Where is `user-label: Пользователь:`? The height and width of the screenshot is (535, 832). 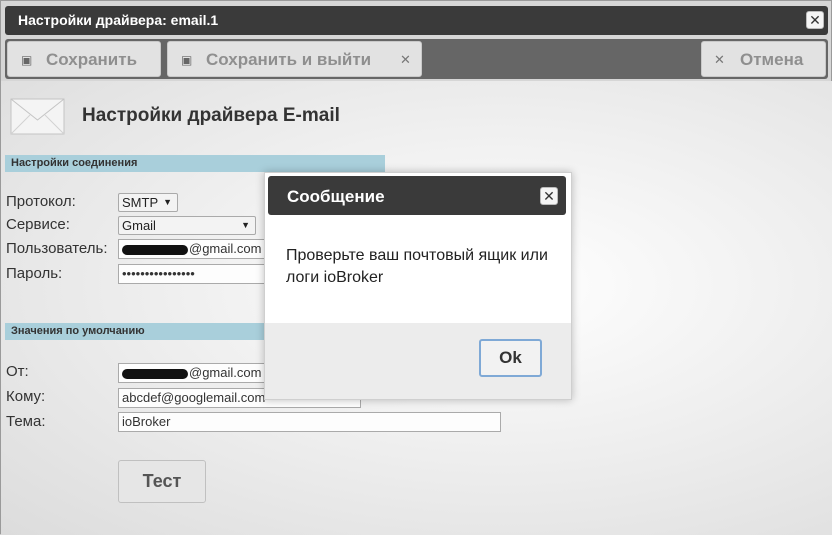
user-label: Пользователь: is located at coordinates (57, 248).